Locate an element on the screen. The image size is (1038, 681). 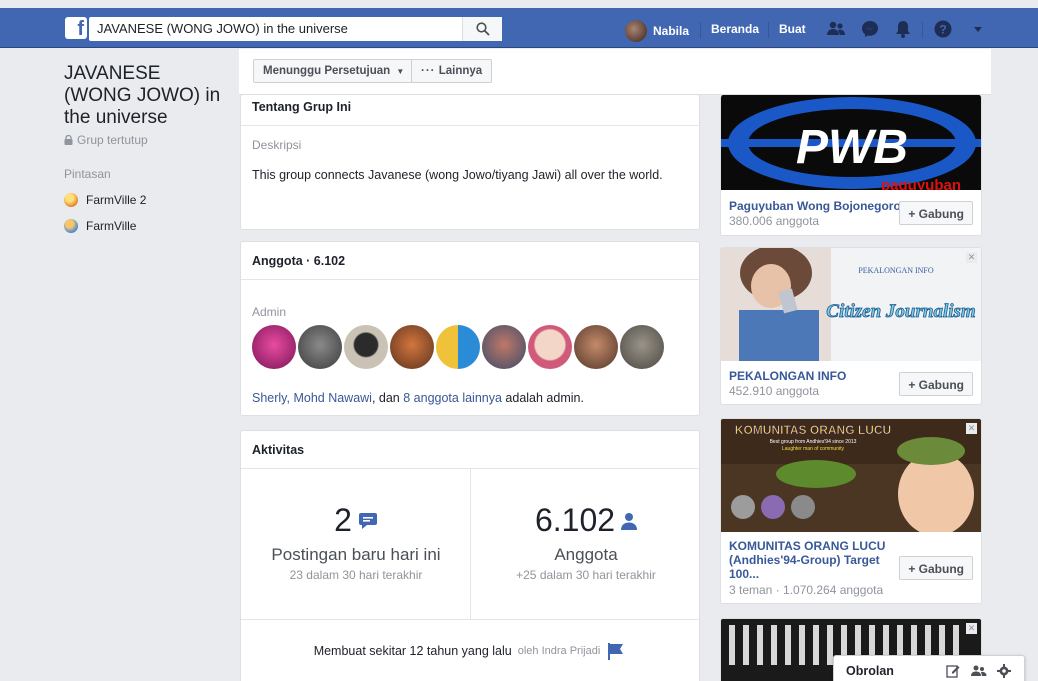
pending-approval-label: Menunggu Persetujuan is located at coordinates (327, 71).